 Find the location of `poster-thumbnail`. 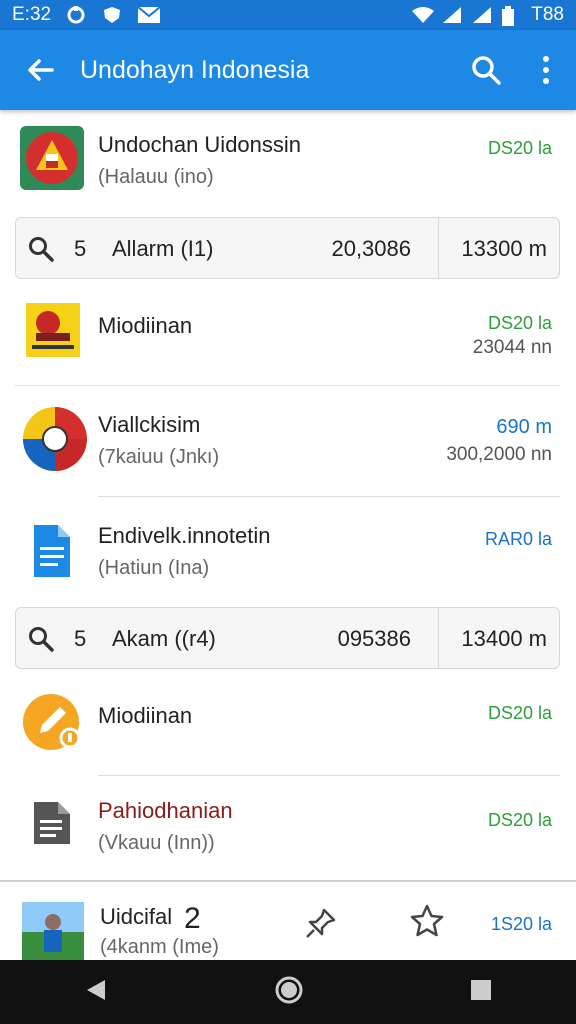

poster-thumbnail is located at coordinates (53, 330).